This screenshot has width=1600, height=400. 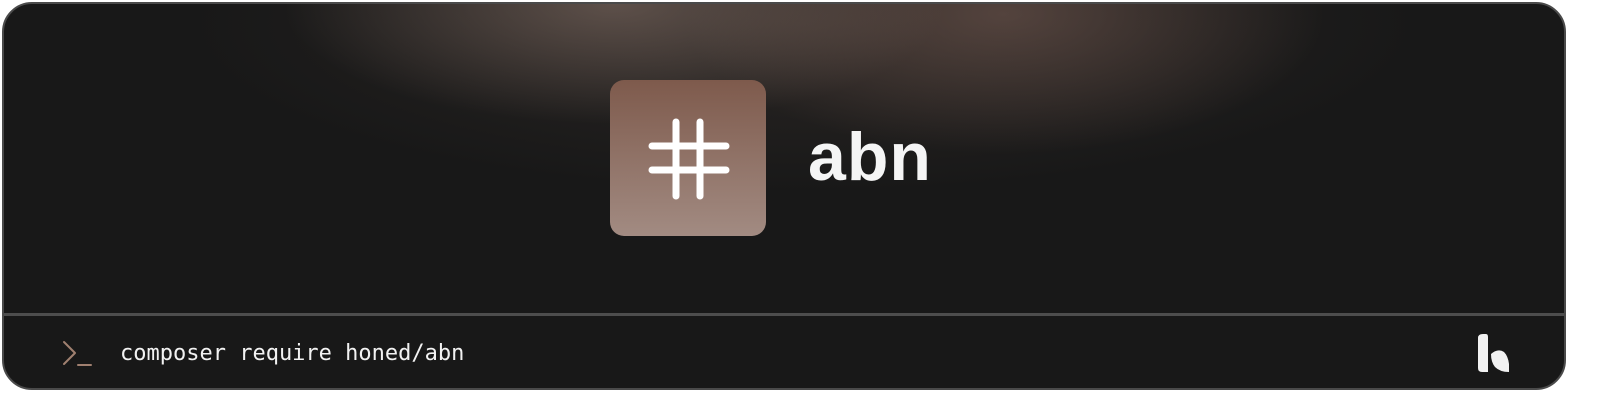 I want to click on hash-icon, so click(x=689, y=159).